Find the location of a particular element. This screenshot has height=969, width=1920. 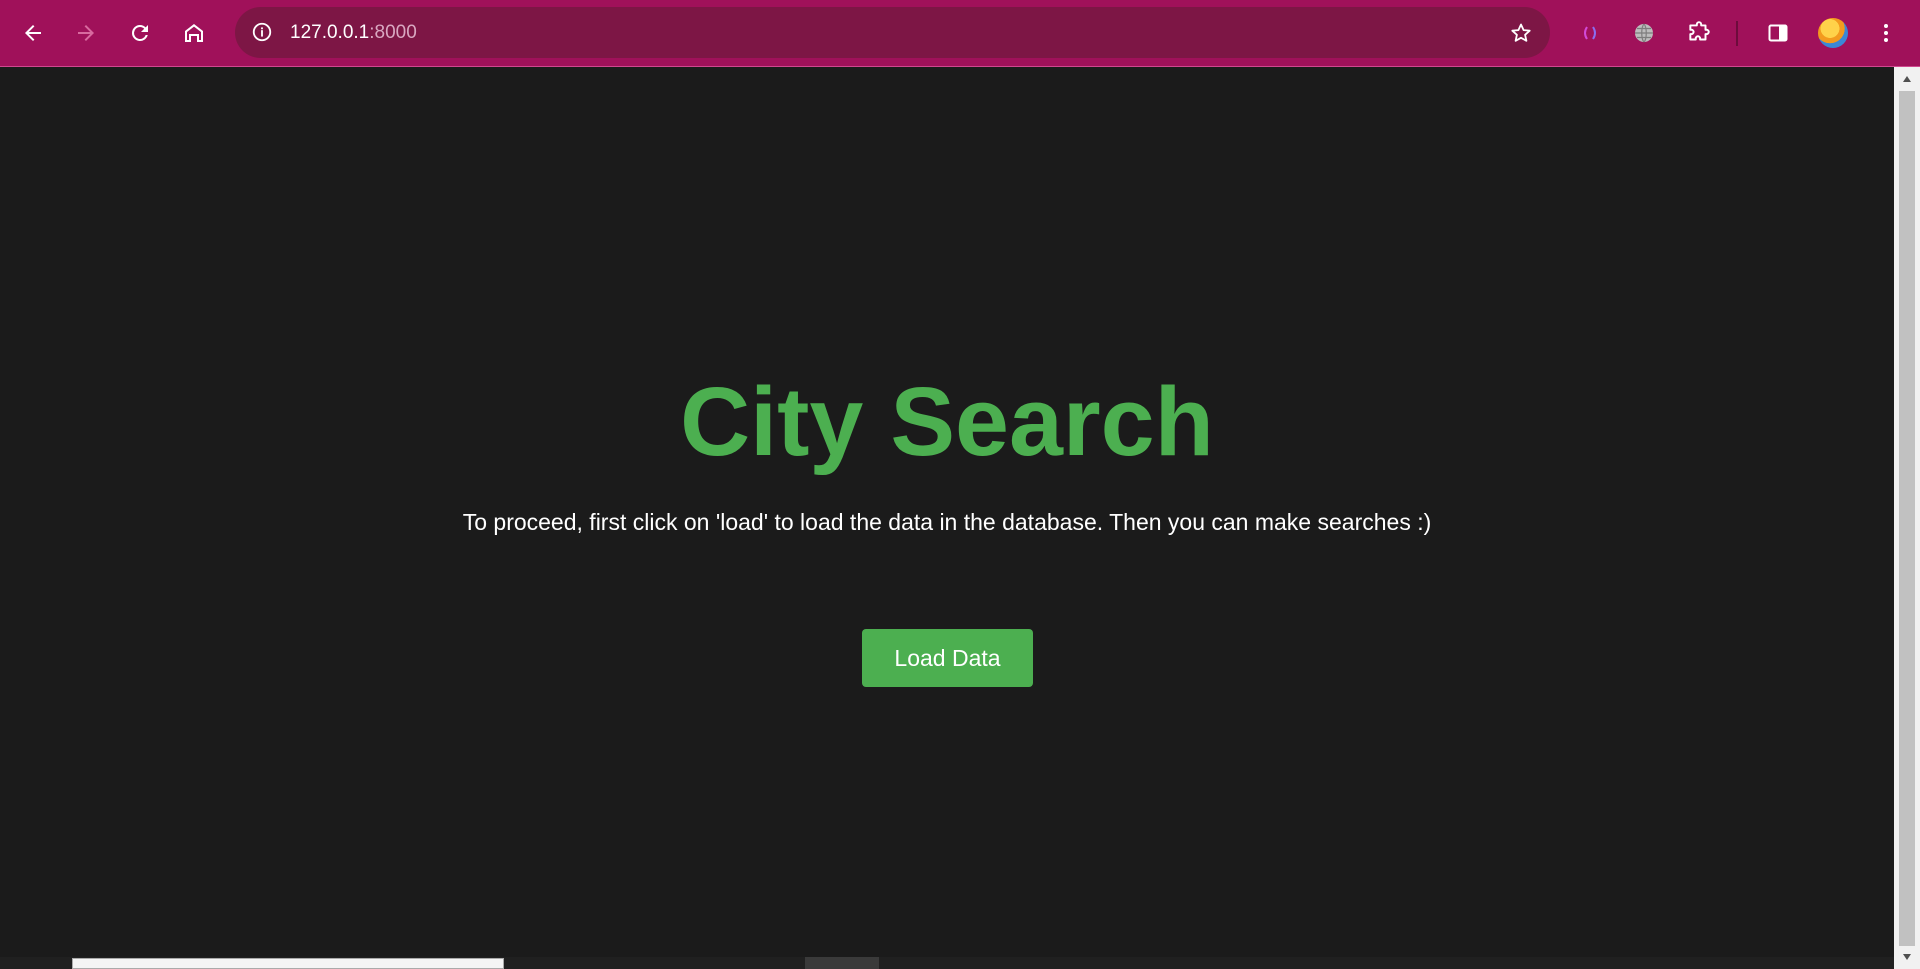

menu-button is located at coordinates (1886, 33).